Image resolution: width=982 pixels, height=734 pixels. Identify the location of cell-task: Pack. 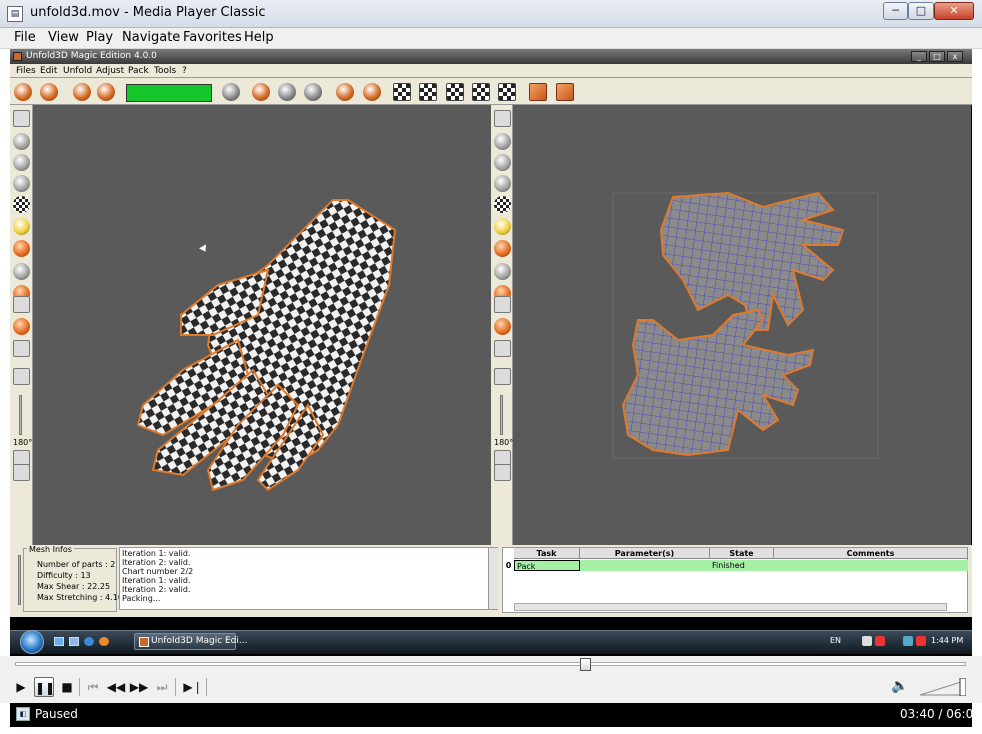
(547, 565).